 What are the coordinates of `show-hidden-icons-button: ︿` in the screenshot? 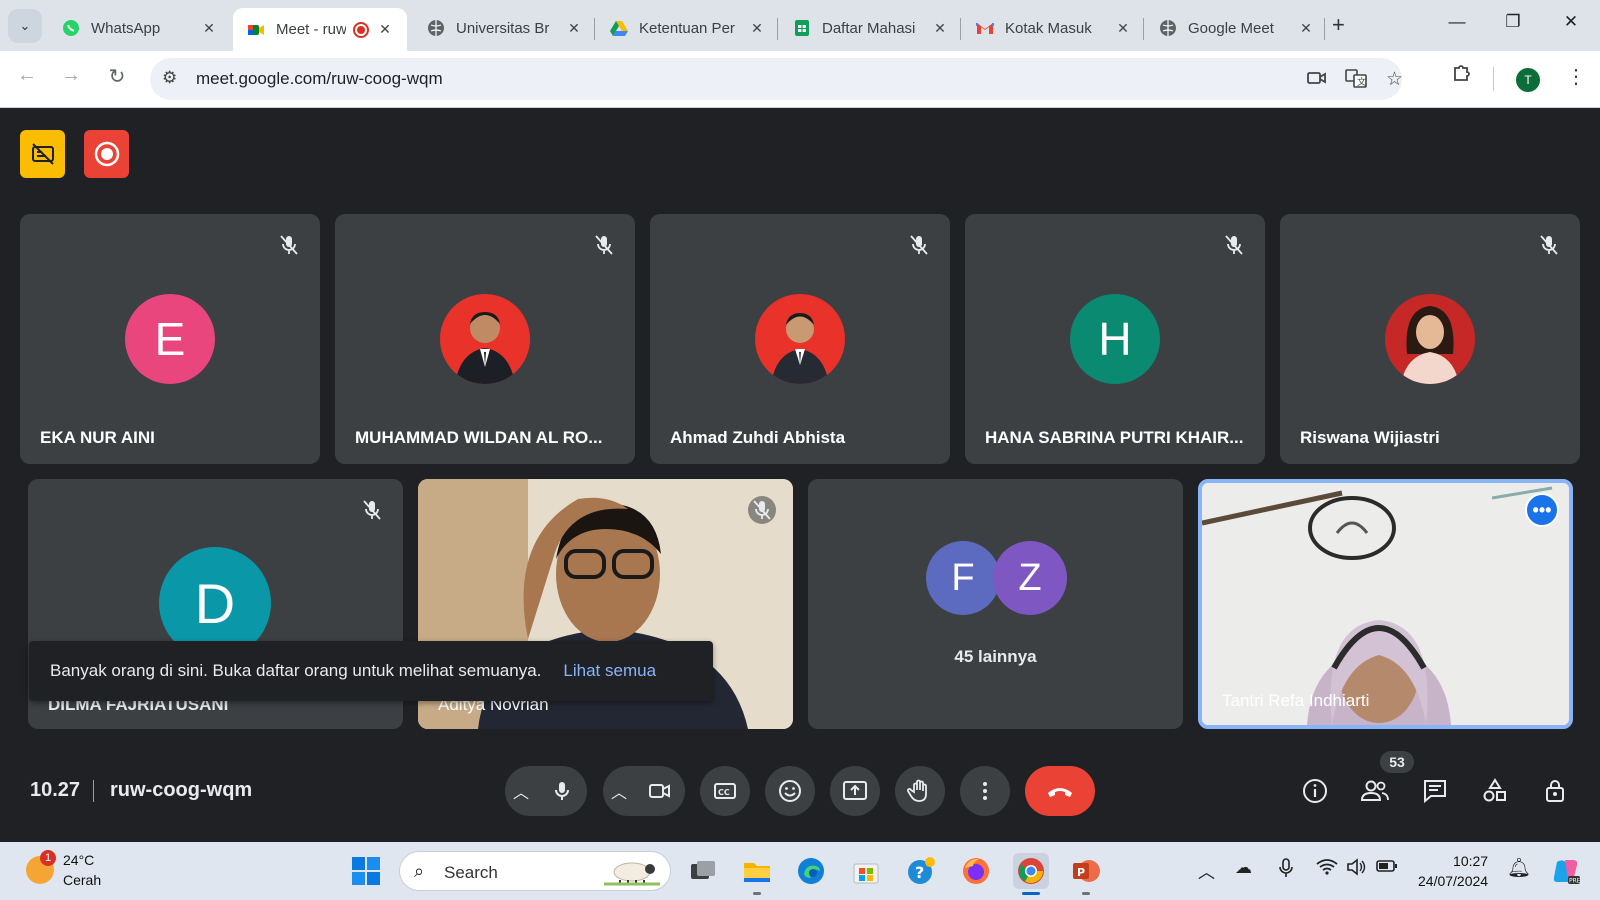 It's located at (1206, 870).